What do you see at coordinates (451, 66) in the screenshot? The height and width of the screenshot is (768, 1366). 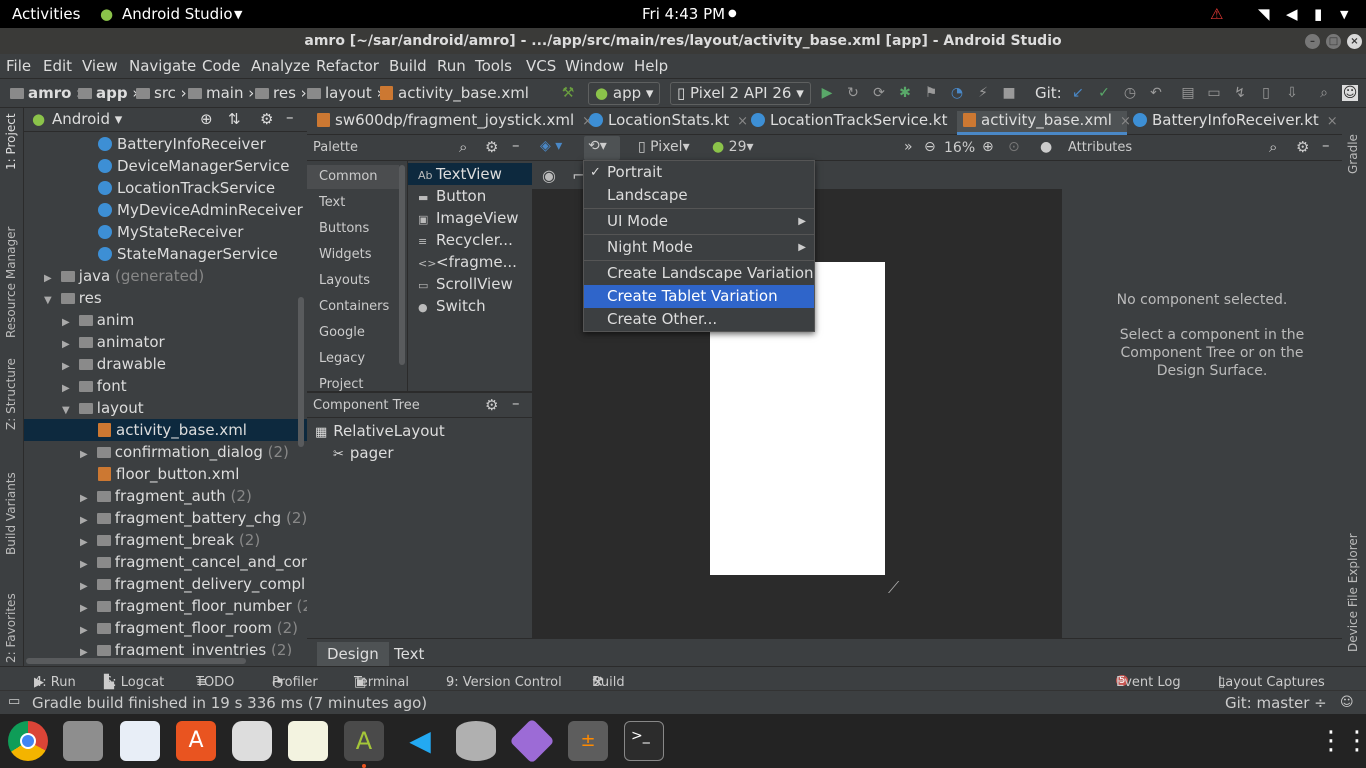 I see `menu-run: Run` at bounding box center [451, 66].